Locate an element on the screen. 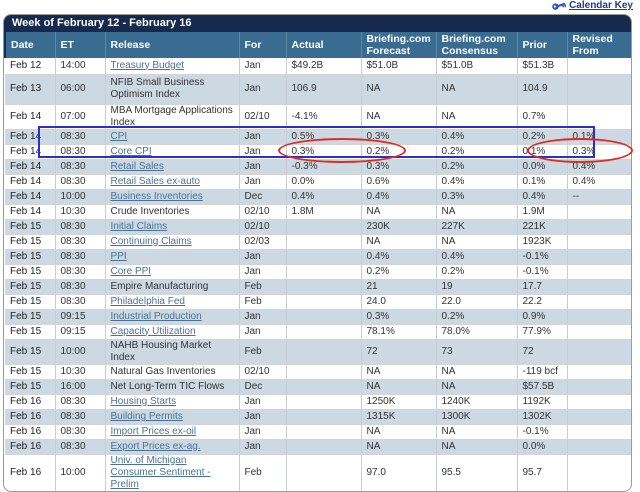 Image resolution: width=640 pixels, height=492 pixels. release-name: Import Prices ex-oil is located at coordinates (171, 432).